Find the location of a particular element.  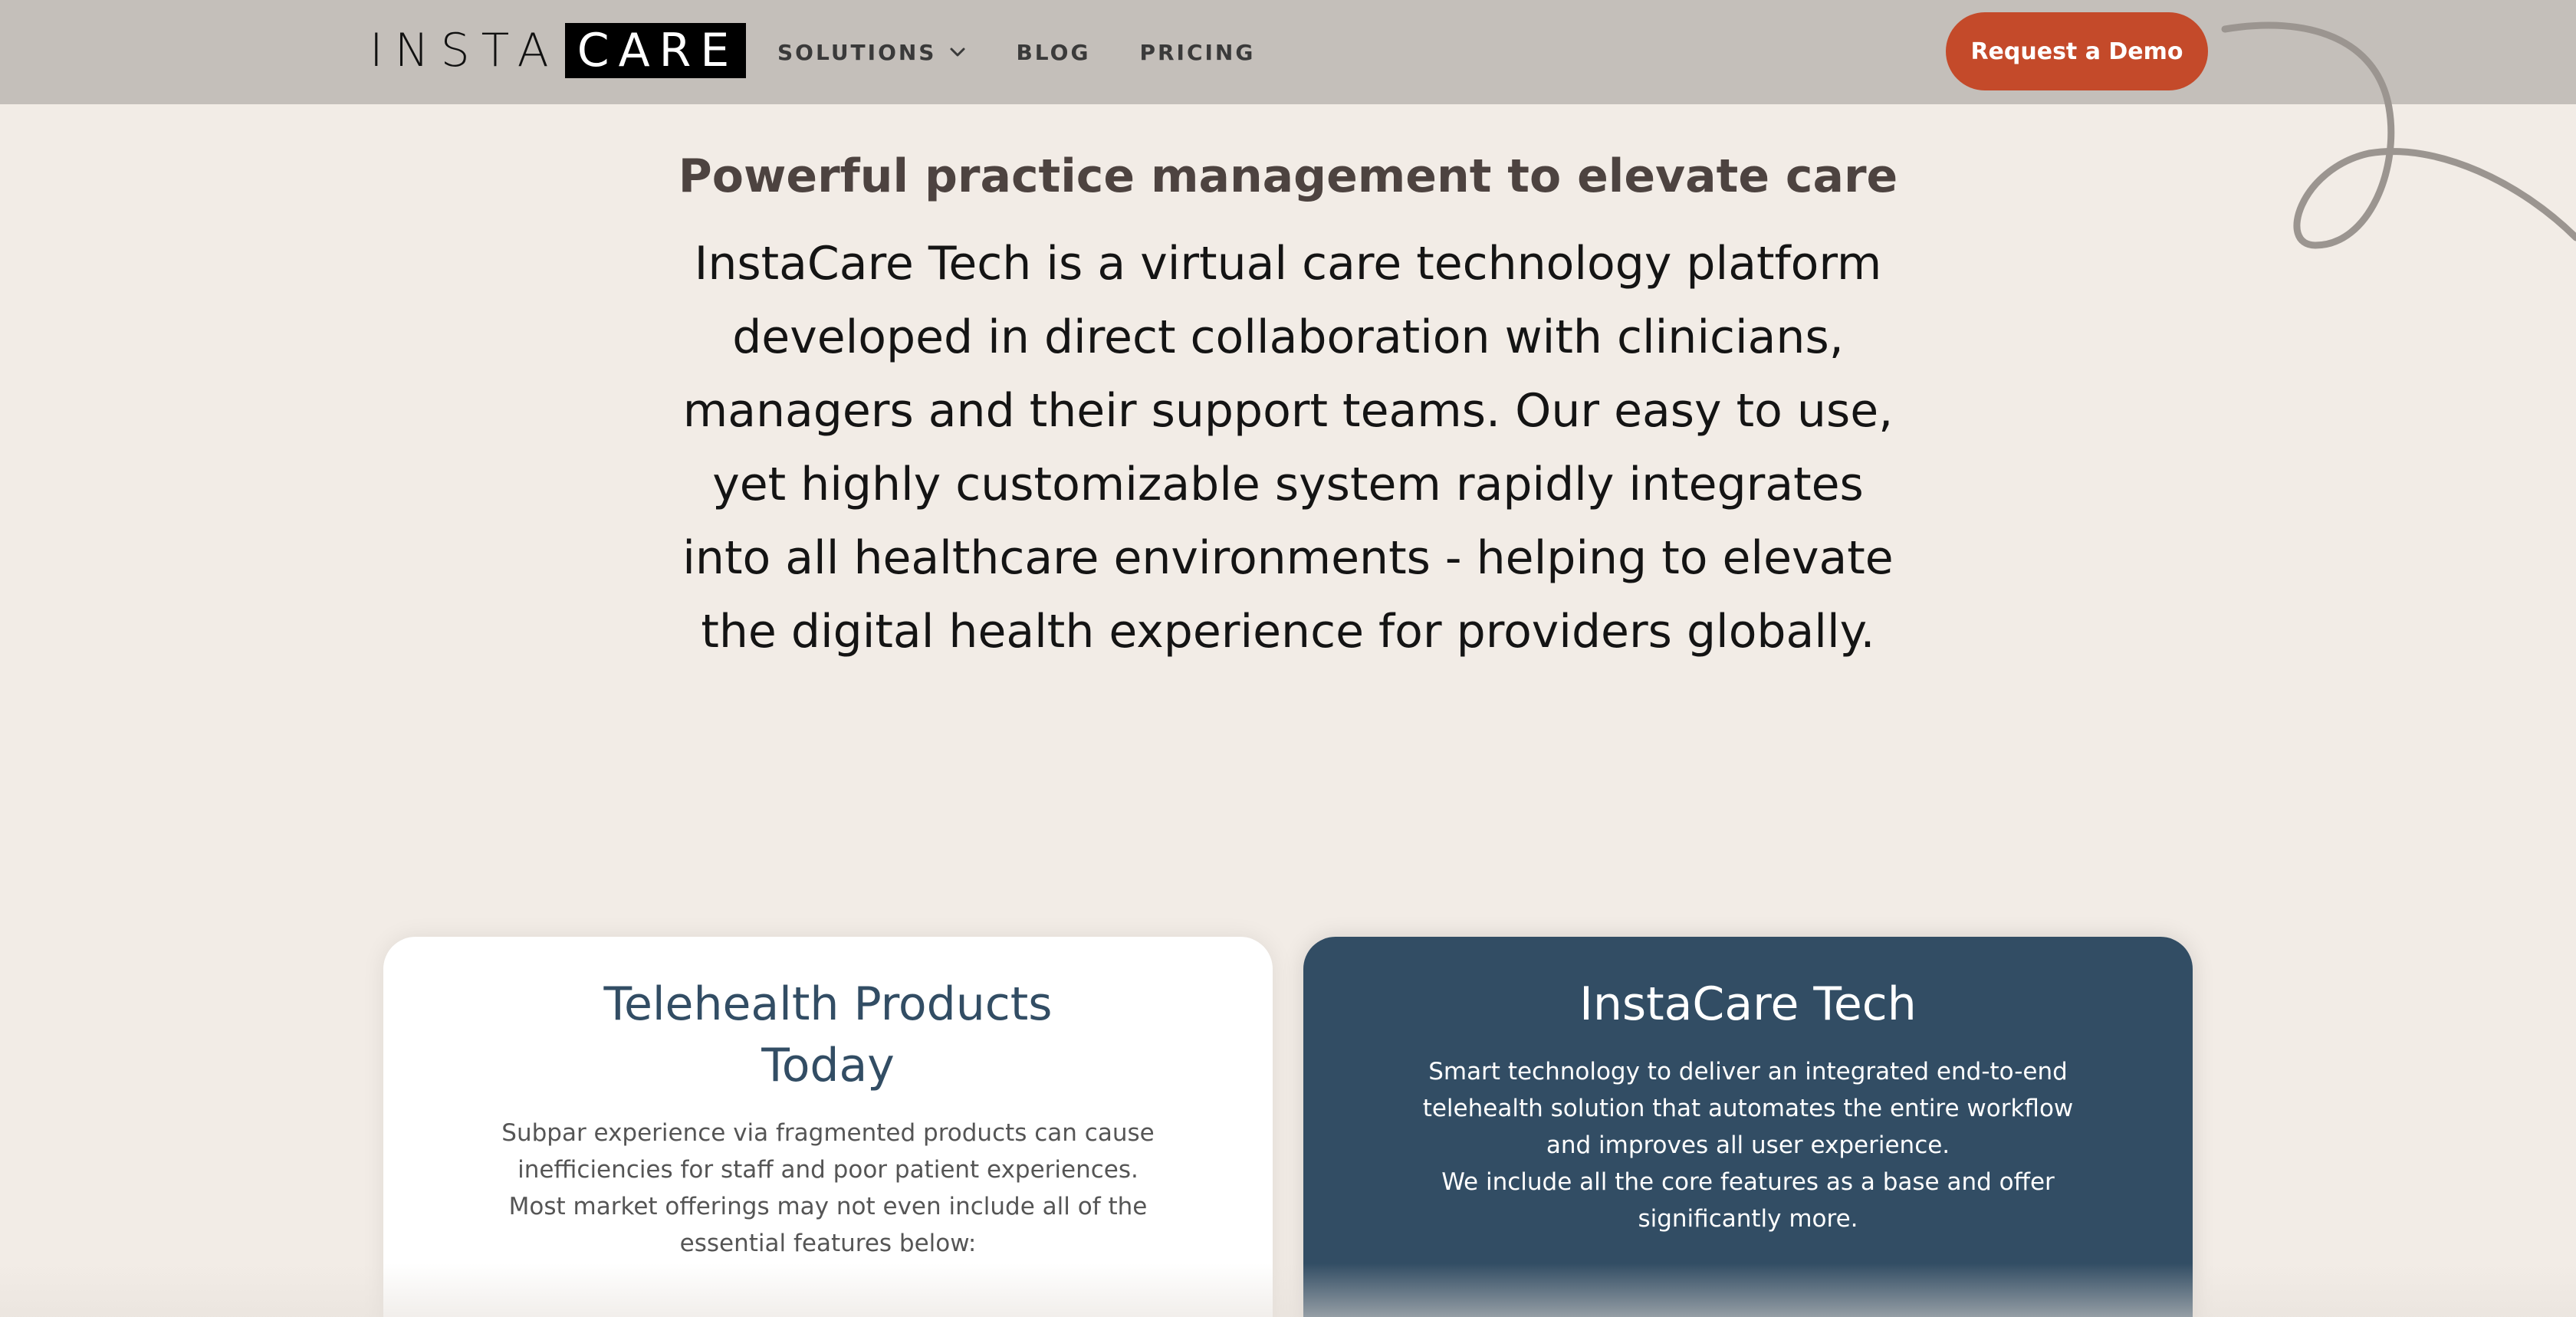

card-title: InstaCare Tech is located at coordinates (1748, 1004).